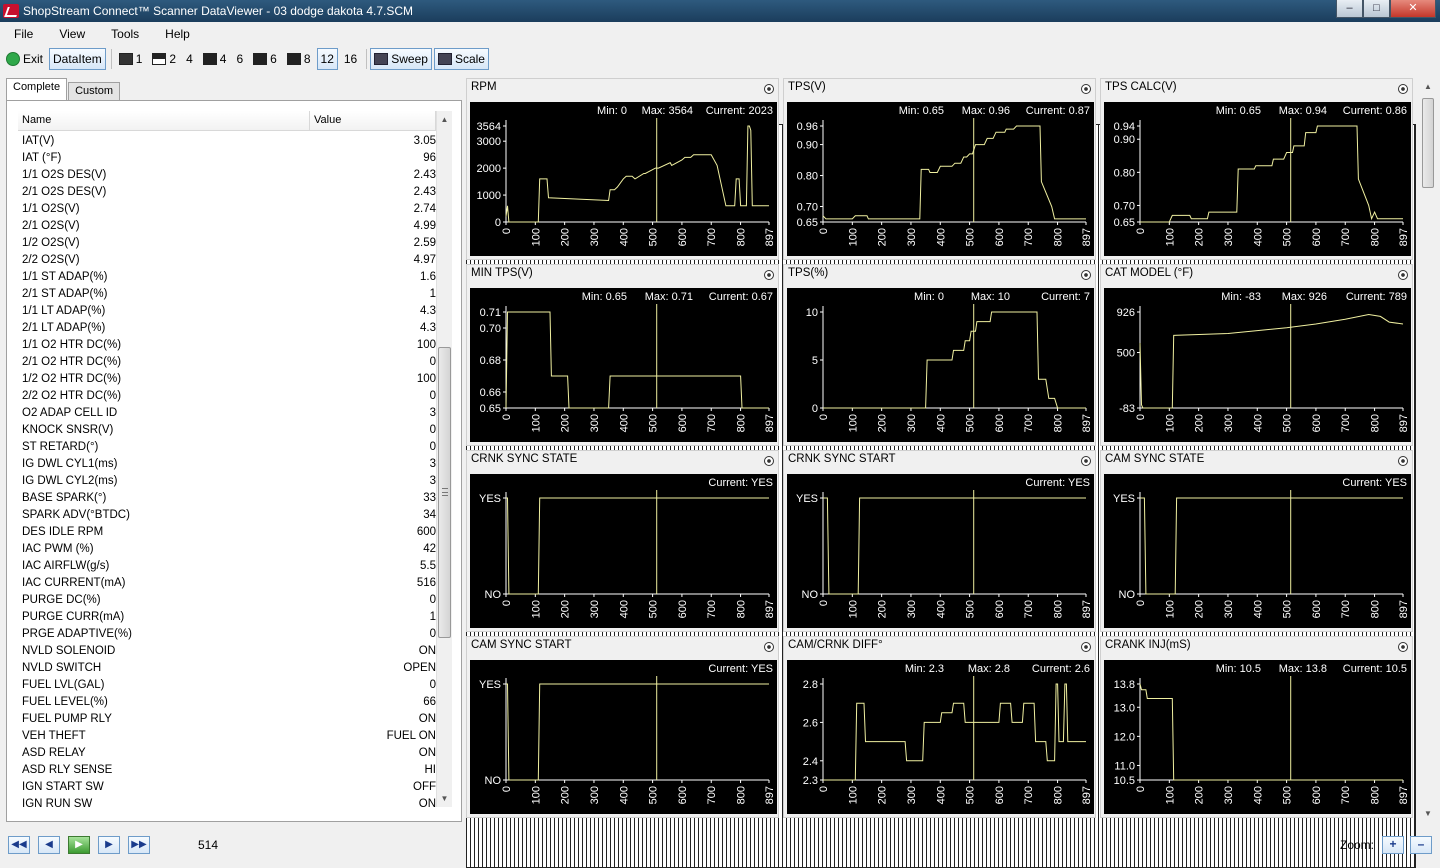 This screenshot has width=1440, height=868. Describe the element at coordinates (265, 59) in the screenshot. I see `layout-6-grid-button: 6` at that location.